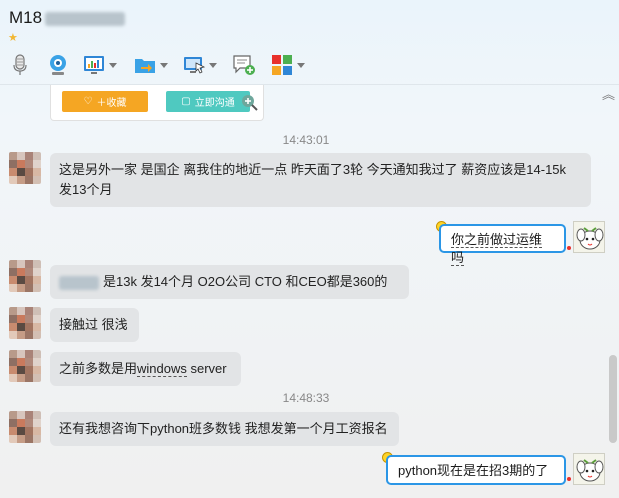 The image size is (619, 498). I want to click on message-text: 还有我想咨询下python班多数钱 我想发第一个月工资报名, so click(223, 428).